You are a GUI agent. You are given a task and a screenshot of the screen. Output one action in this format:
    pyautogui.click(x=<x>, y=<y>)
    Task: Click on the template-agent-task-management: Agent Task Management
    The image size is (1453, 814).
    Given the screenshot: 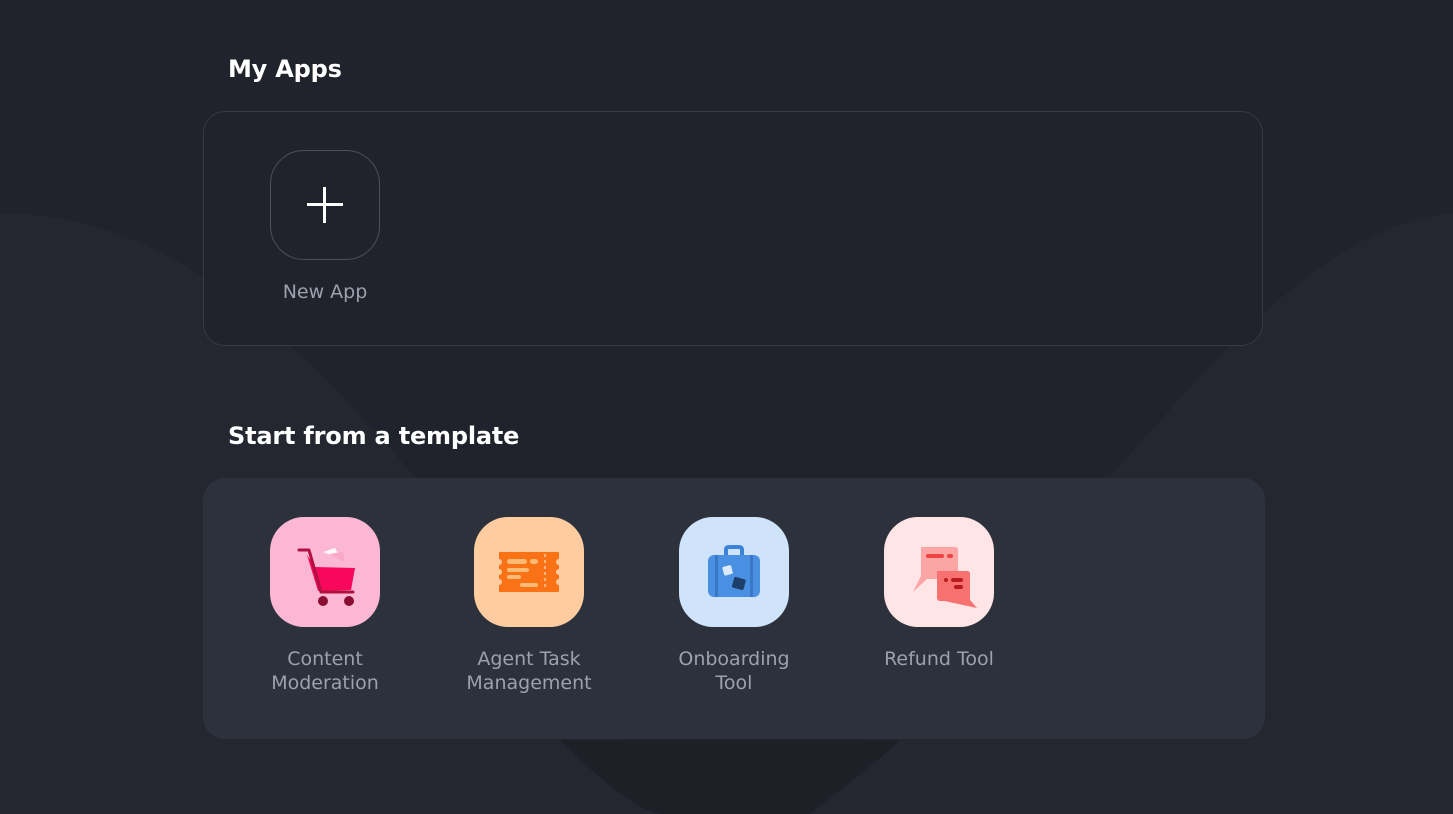 What is the action you would take?
    pyautogui.click(x=529, y=606)
    